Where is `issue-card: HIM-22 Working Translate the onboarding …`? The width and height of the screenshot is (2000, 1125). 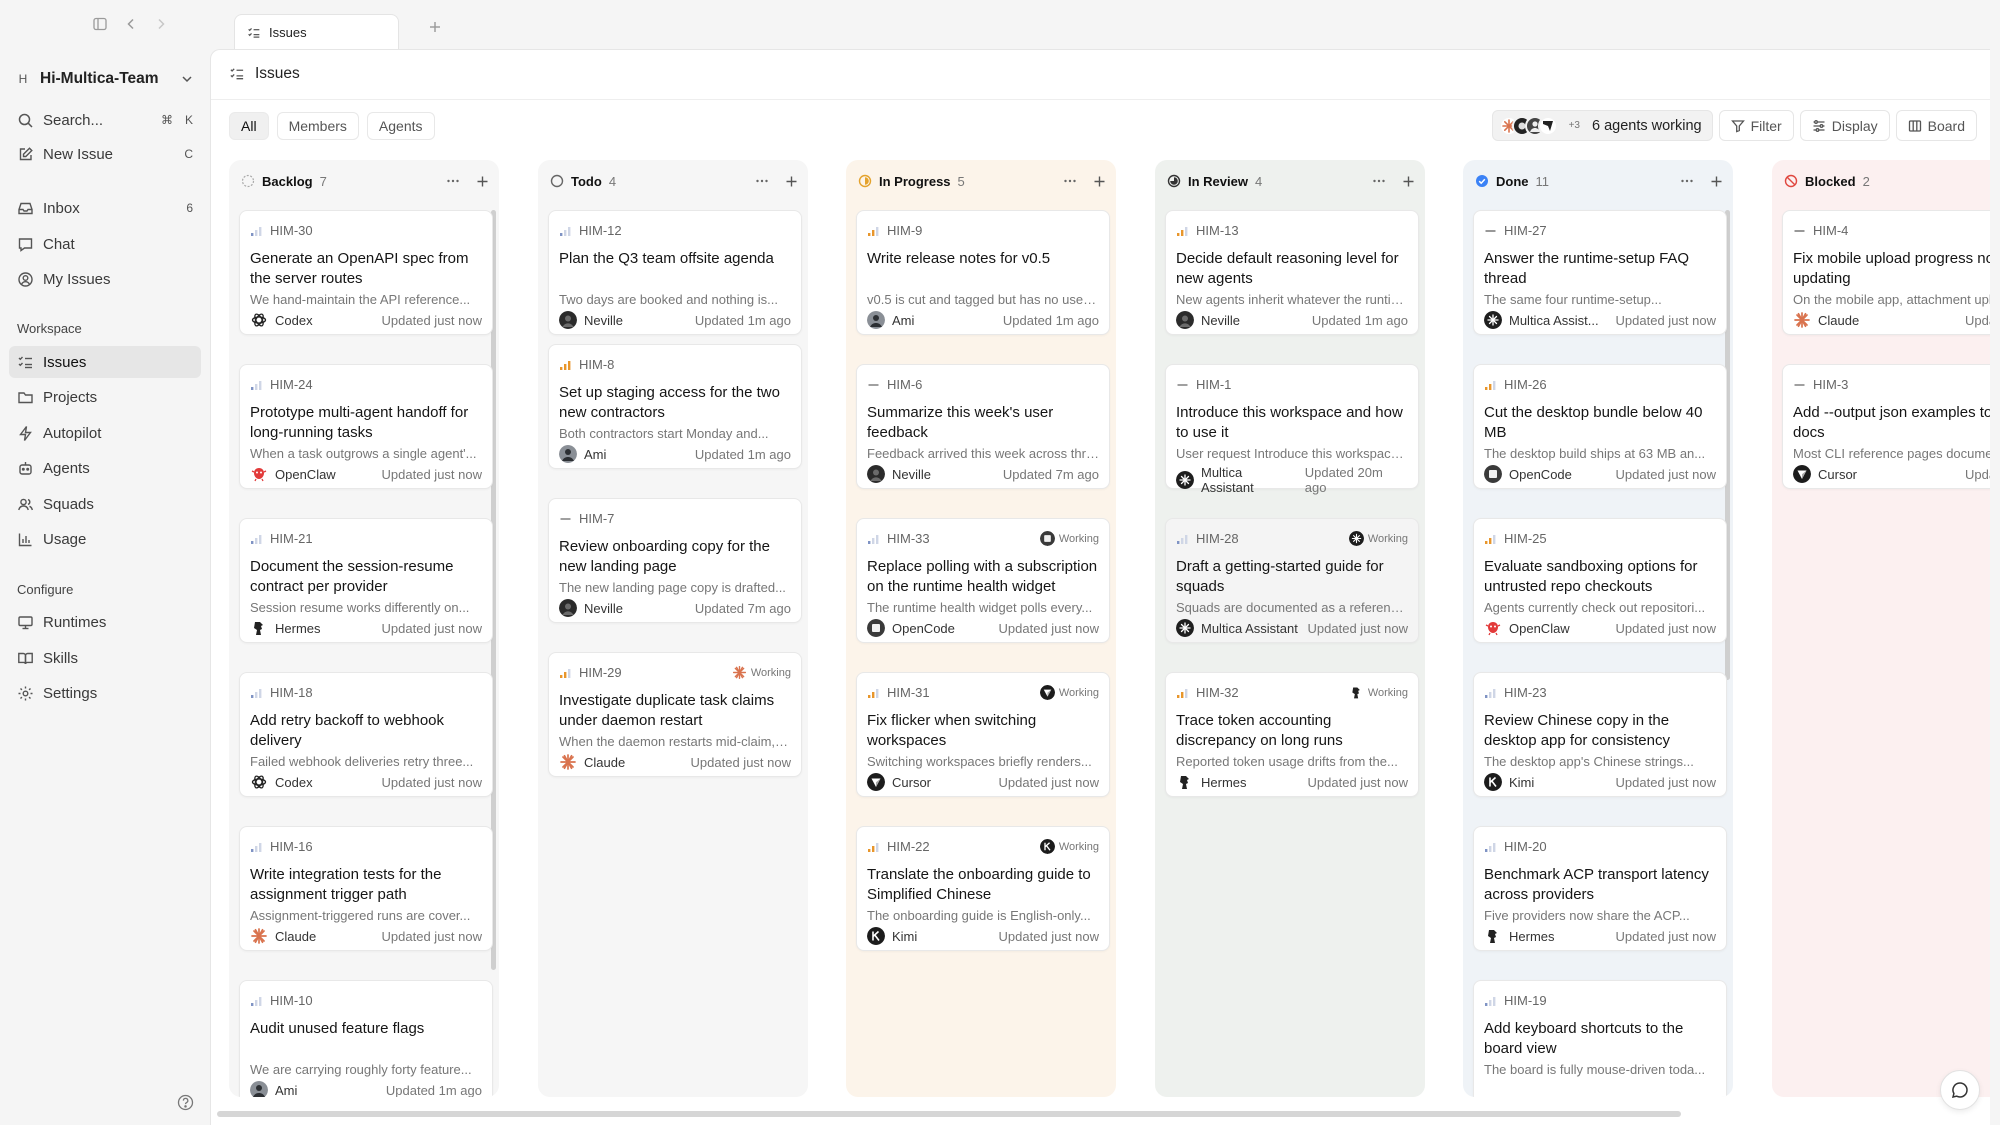
issue-card: HIM-22 Working Translate the onboarding … is located at coordinates (983, 888).